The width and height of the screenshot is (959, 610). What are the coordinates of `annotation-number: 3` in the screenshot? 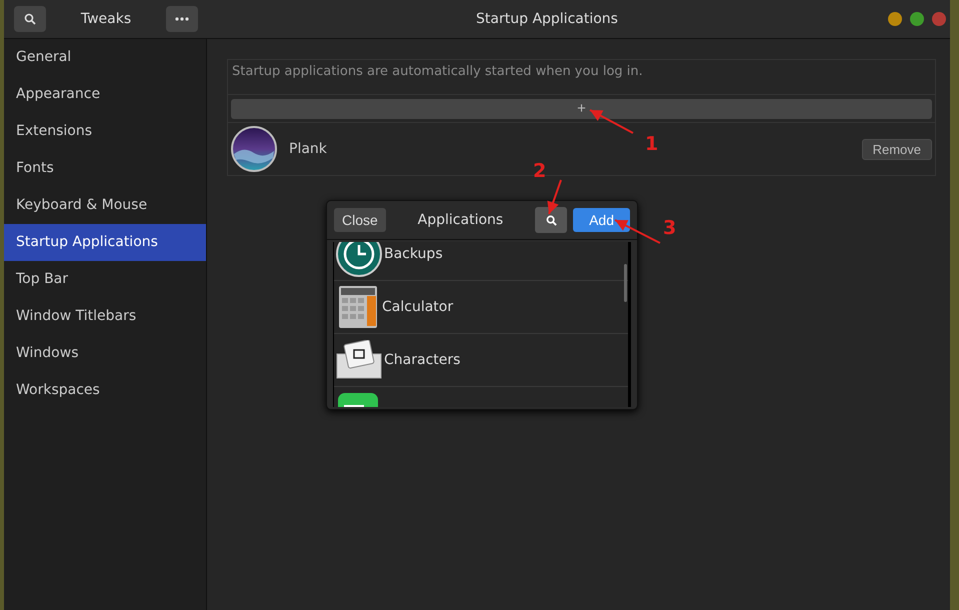 It's located at (669, 228).